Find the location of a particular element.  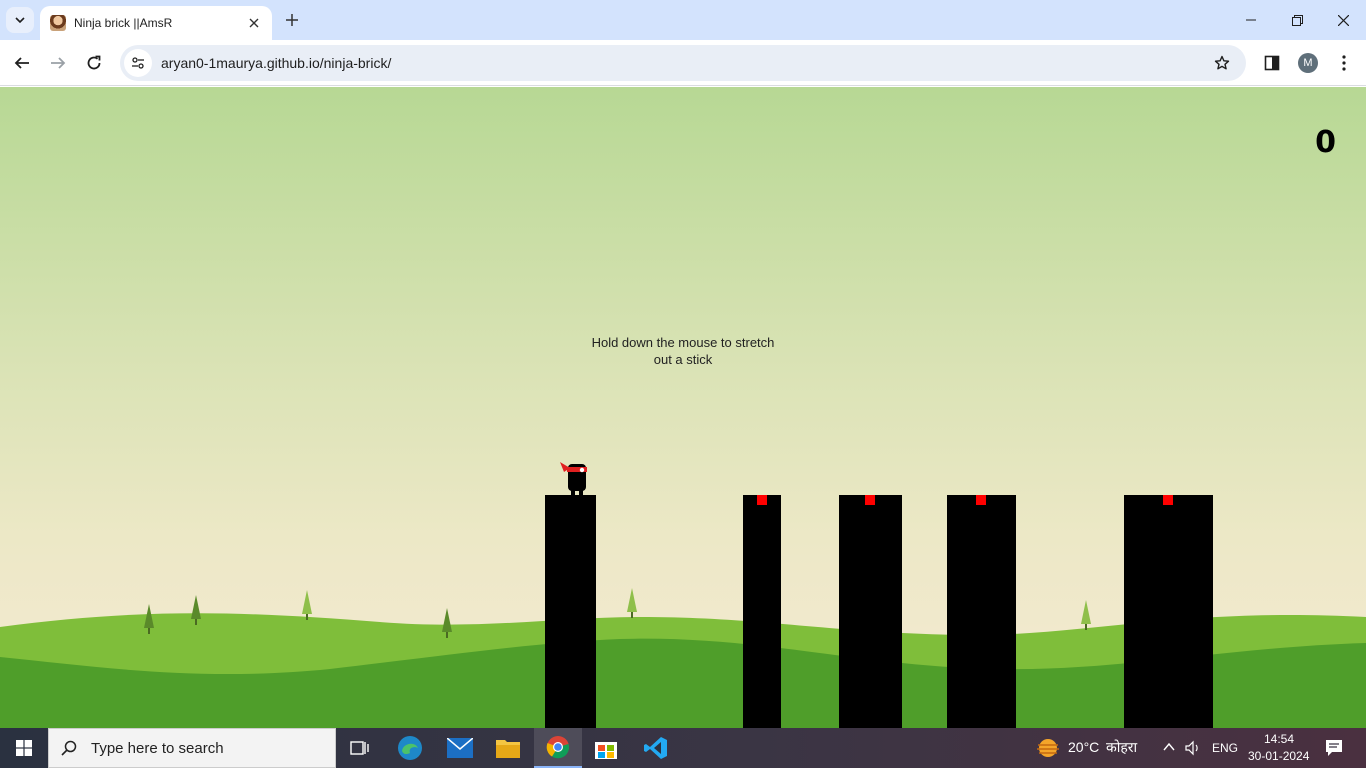

side-panel-icon is located at coordinates (1272, 63).